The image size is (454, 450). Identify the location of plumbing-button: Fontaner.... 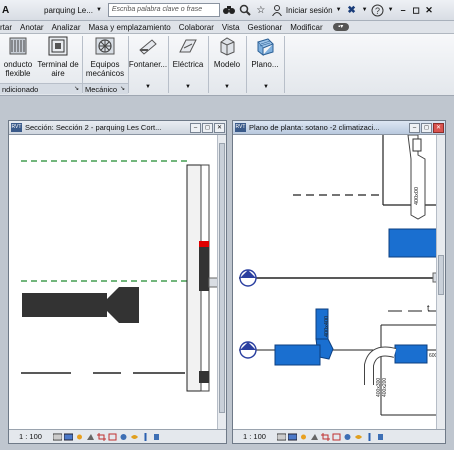
(148, 52).